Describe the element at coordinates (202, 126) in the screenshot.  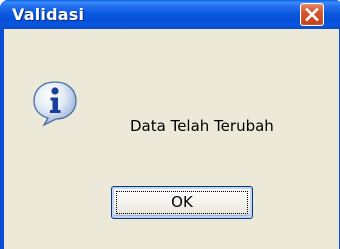
I see `dialog-message: Data Telah Terubah` at that location.